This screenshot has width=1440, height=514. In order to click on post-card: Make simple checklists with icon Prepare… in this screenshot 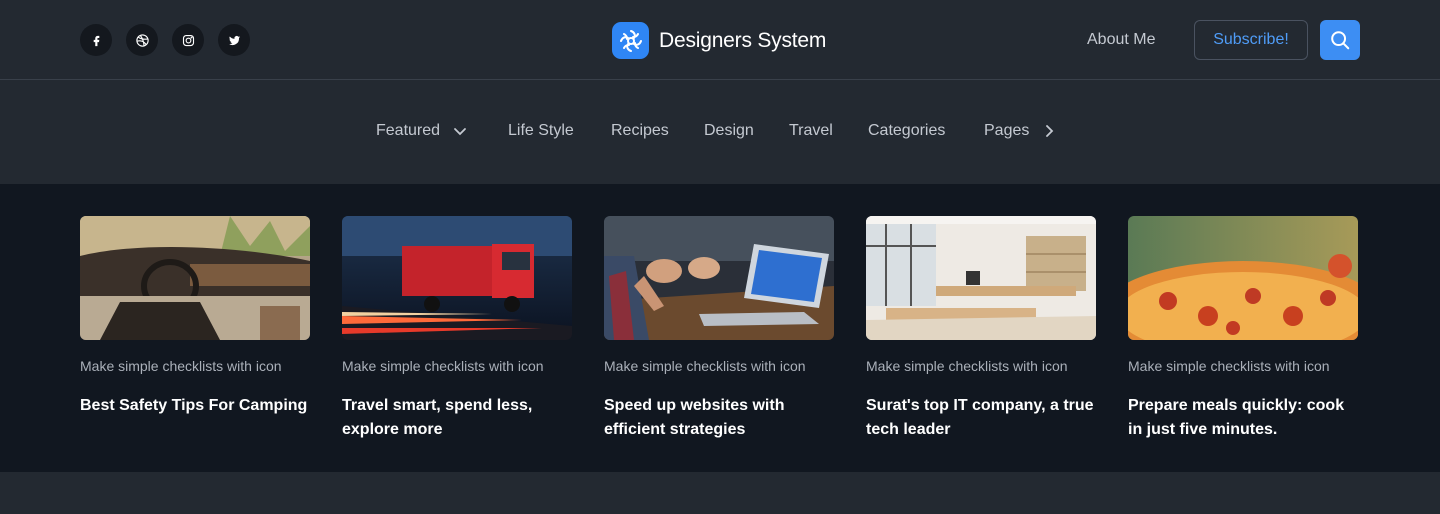, I will do `click(1243, 329)`.